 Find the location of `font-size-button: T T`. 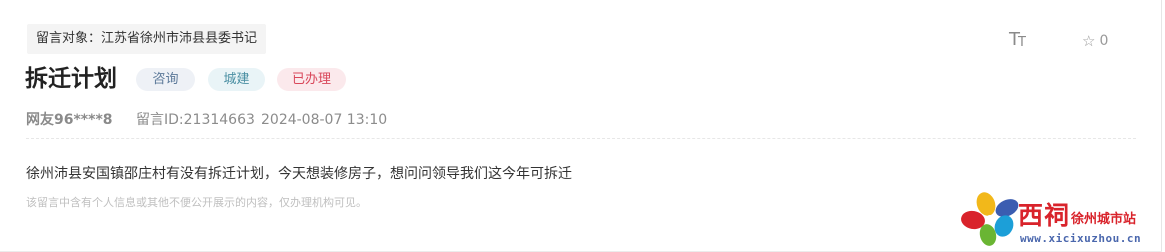

font-size-button: T T is located at coordinates (1019, 40).